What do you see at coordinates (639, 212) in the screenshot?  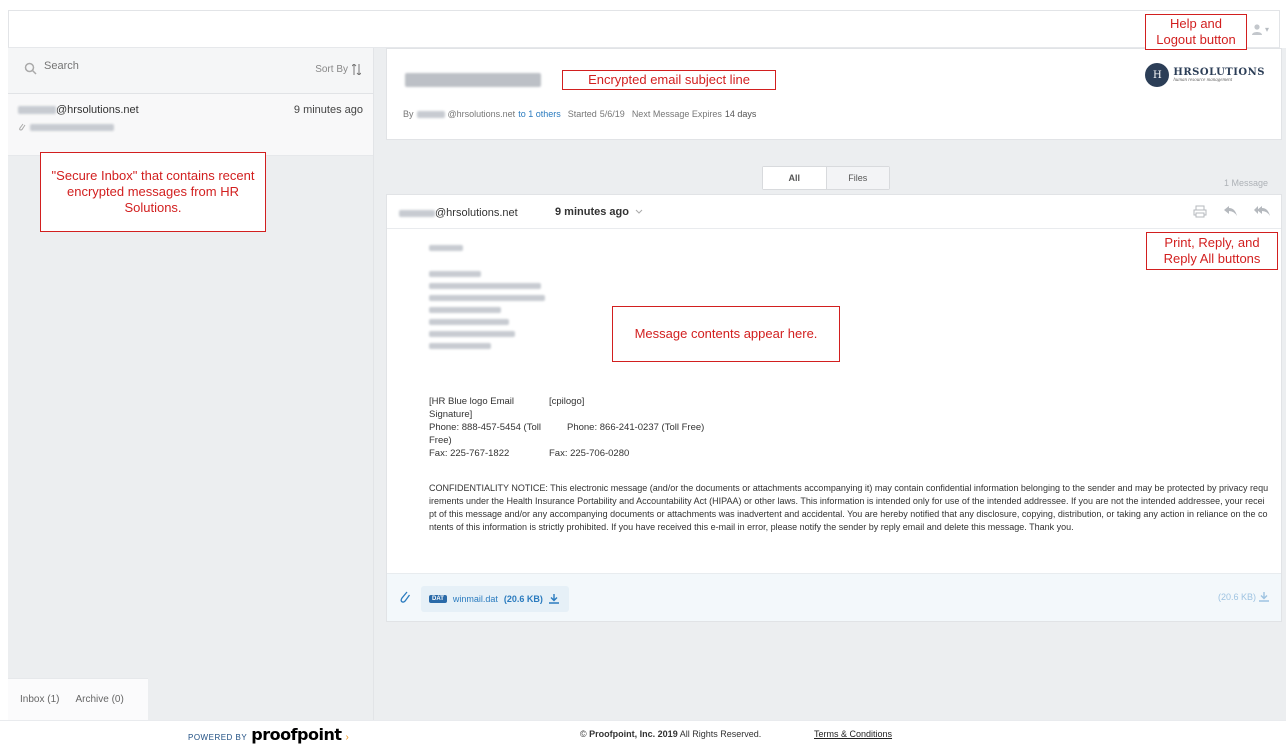 I see `chevron-down-icon` at bounding box center [639, 212].